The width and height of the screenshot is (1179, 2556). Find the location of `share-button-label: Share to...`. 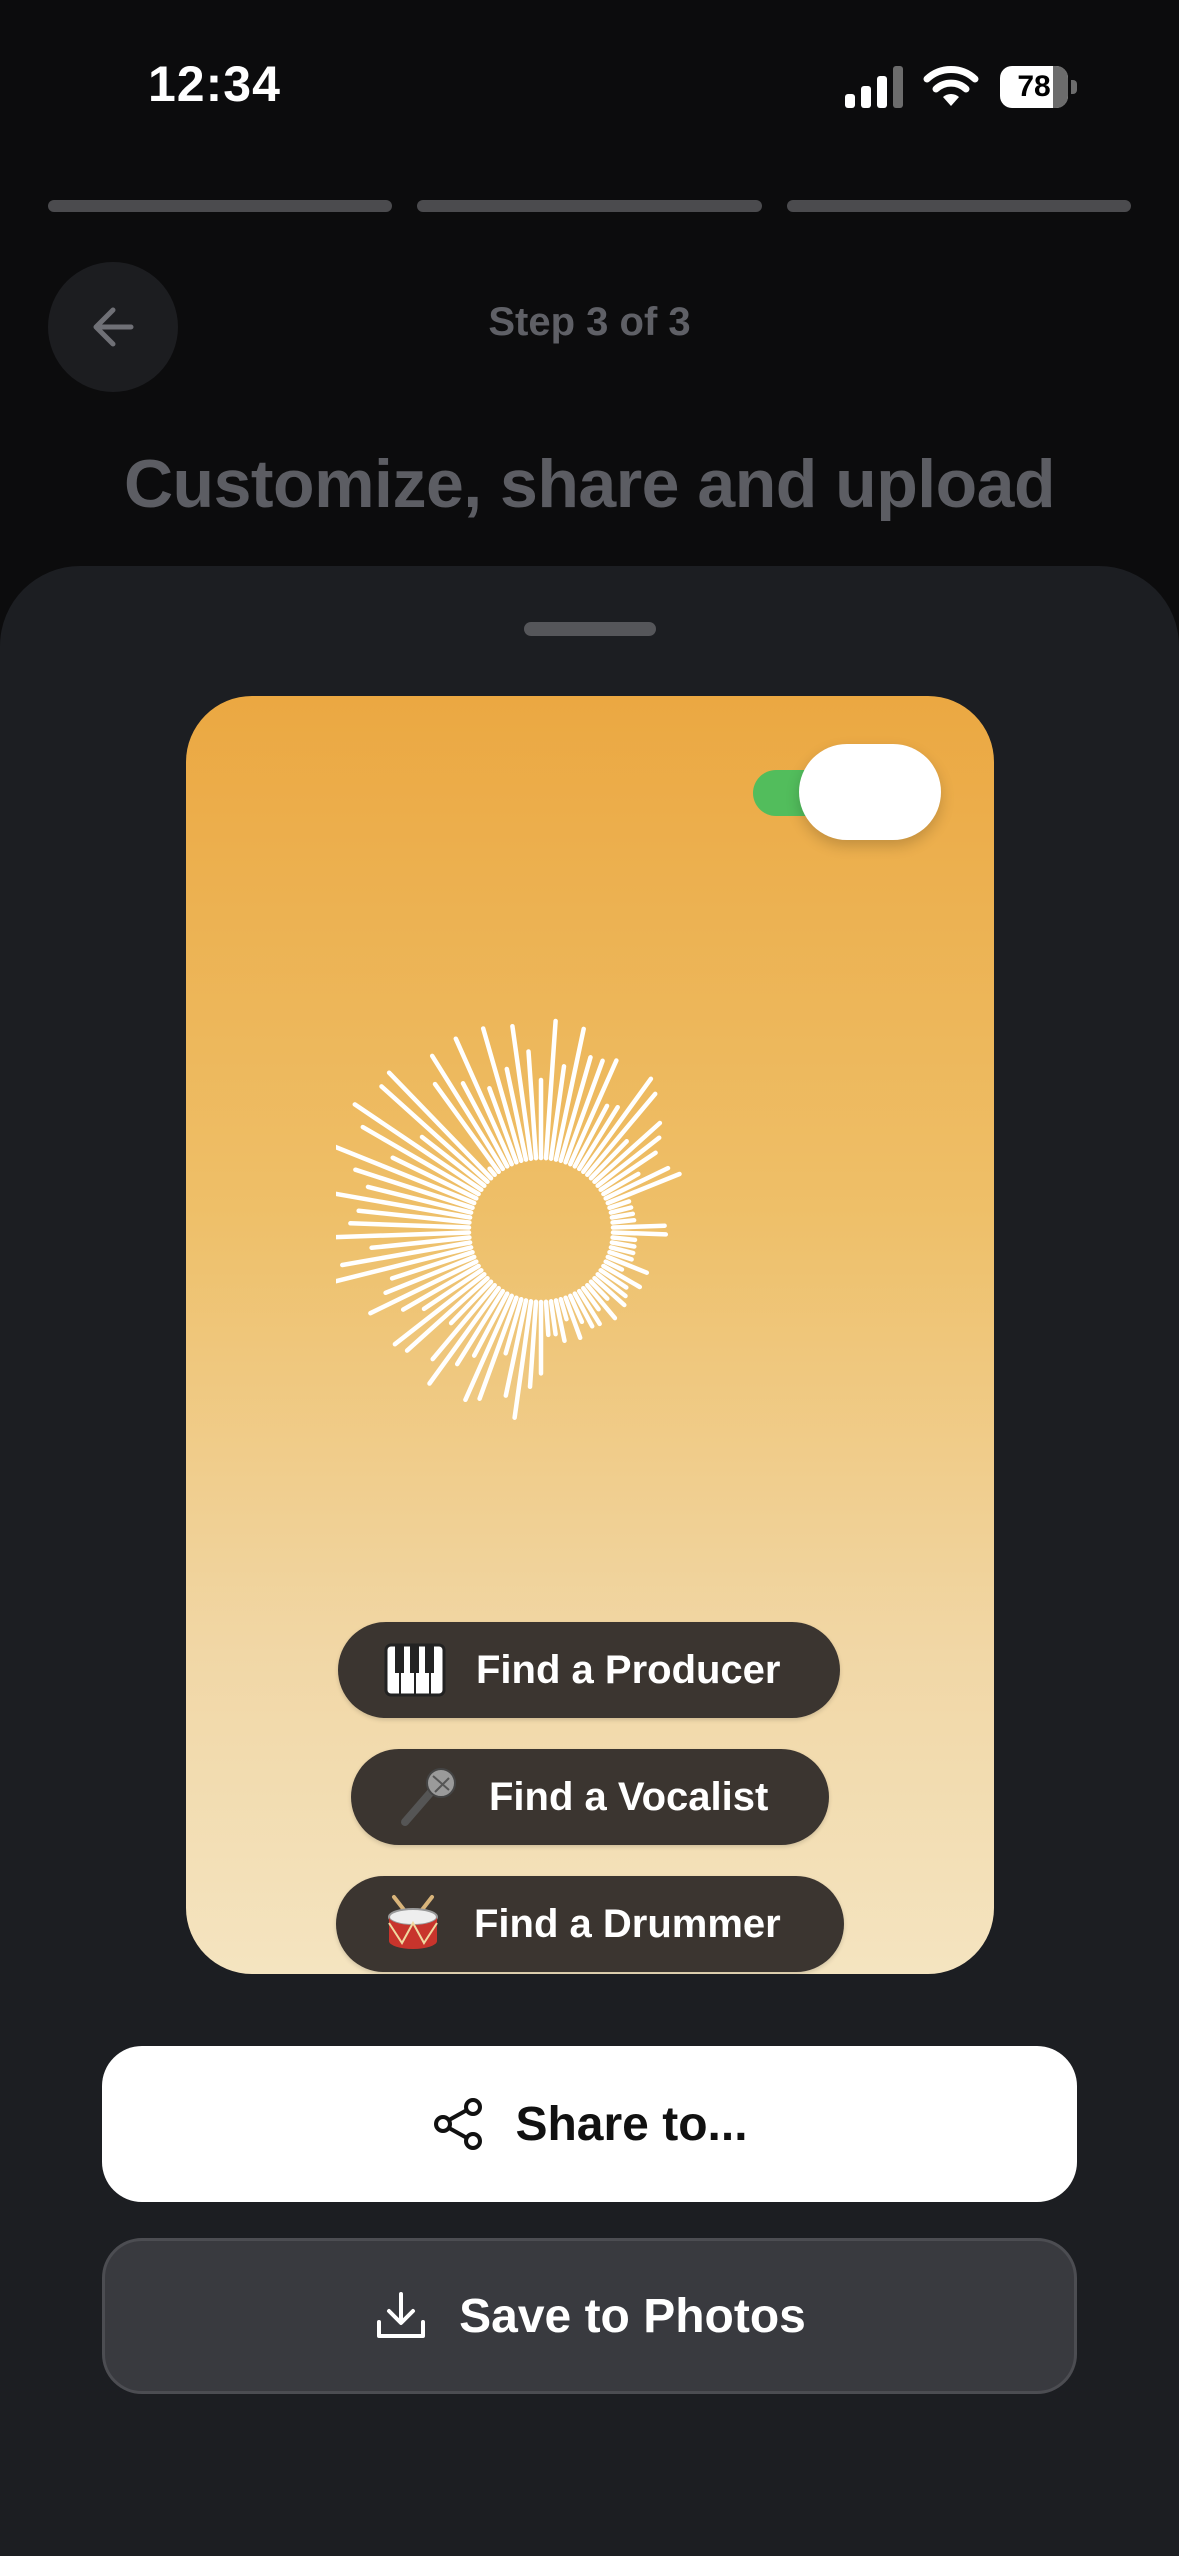

share-button-label: Share to... is located at coordinates (631, 2124).